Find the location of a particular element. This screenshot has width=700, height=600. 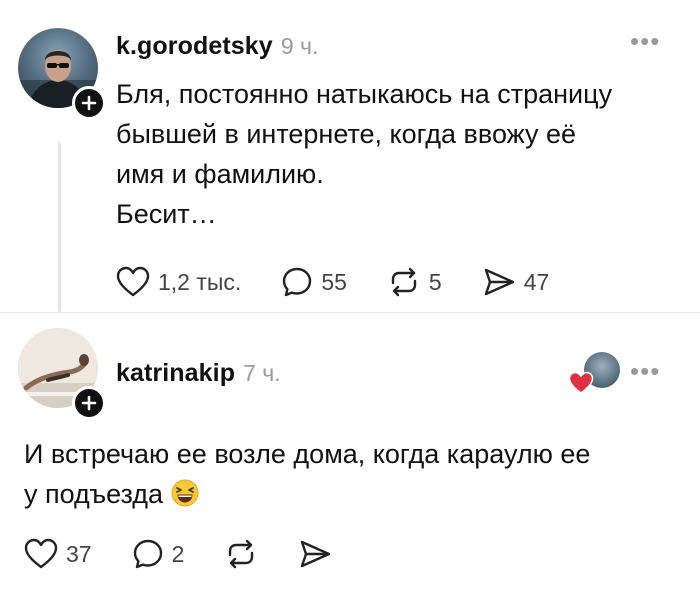

post-text-line-with-emoji: у подъезда is located at coordinates (354, 494).